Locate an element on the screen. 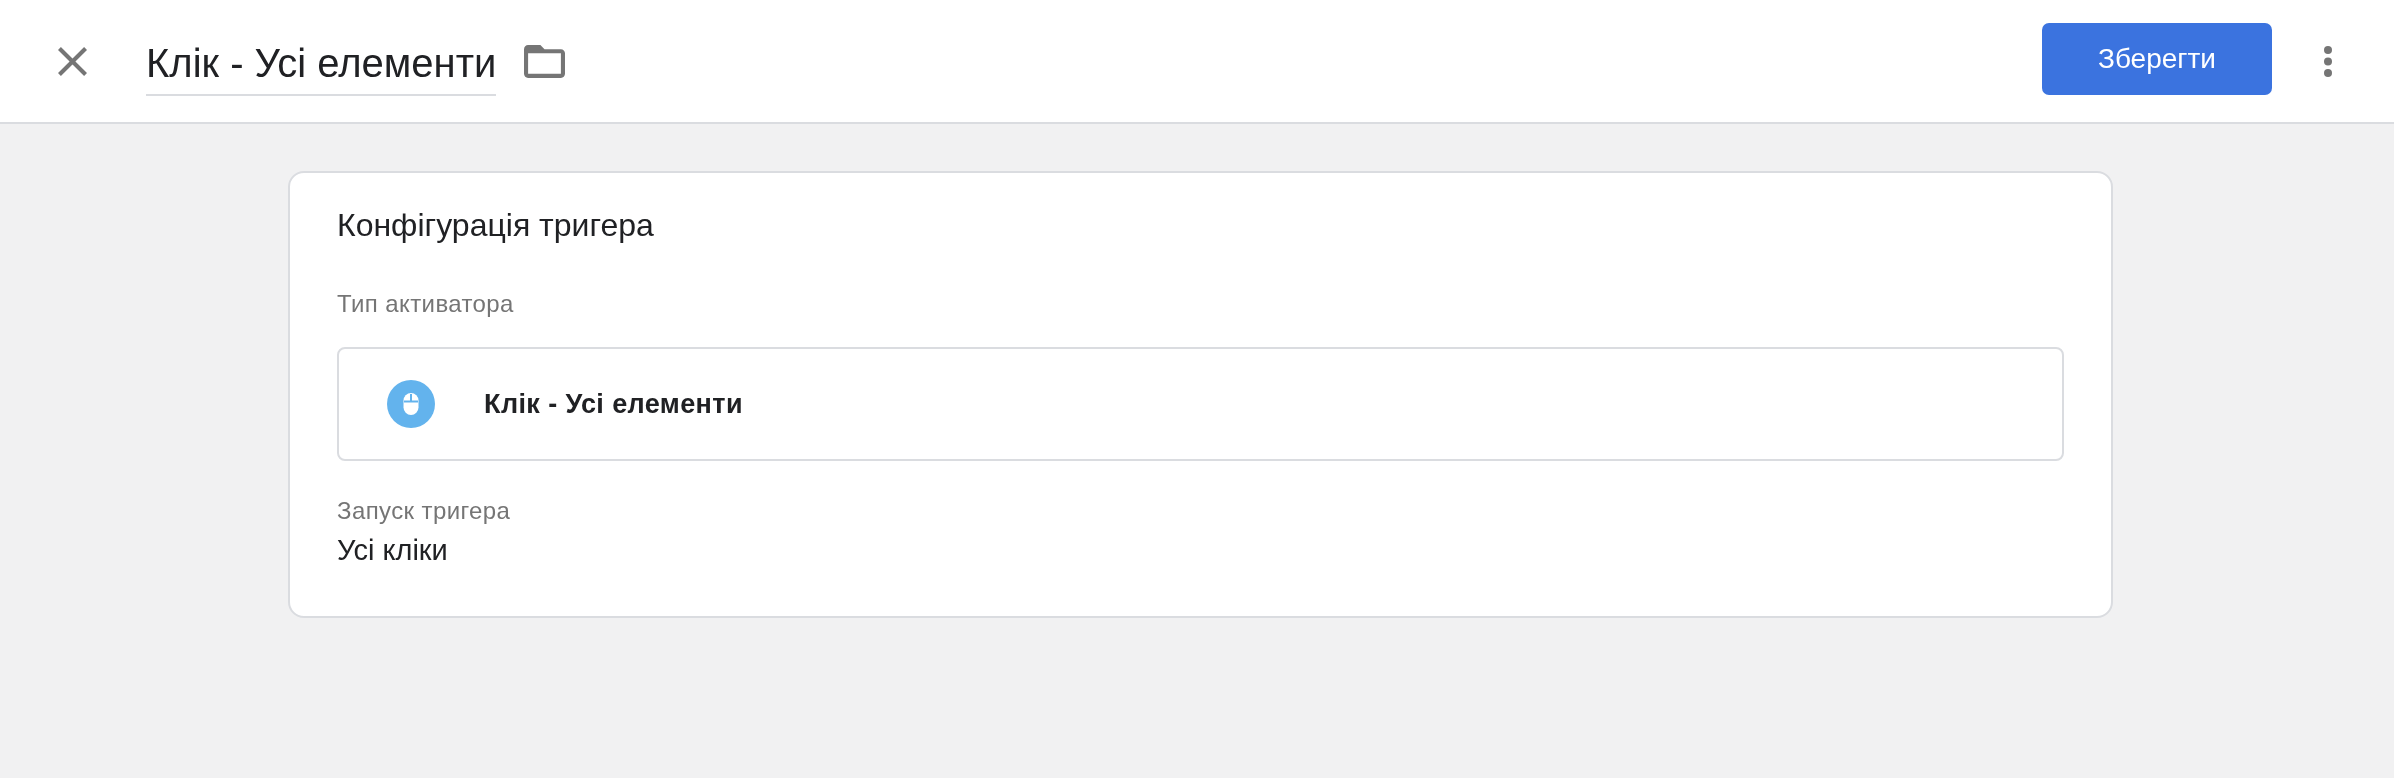 This screenshot has height=778, width=2394. card-title: Конфігурація тригера is located at coordinates (496, 225).